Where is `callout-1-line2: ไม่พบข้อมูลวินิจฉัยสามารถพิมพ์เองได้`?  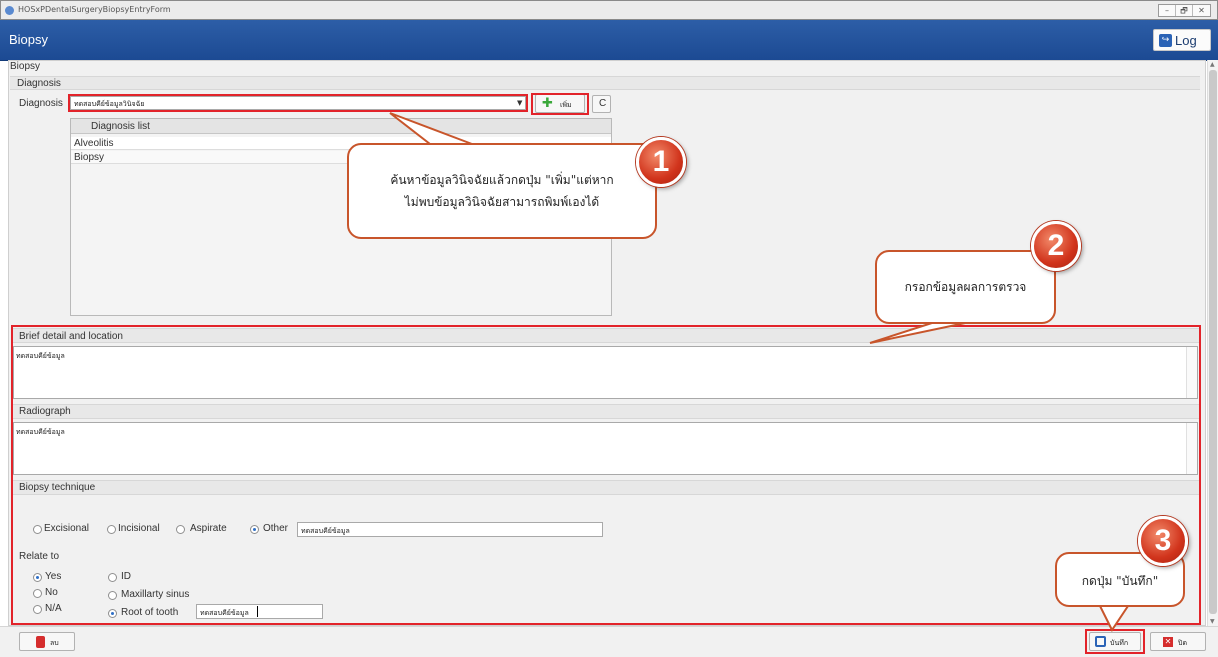 callout-1-line2: ไม่พบข้อมูลวินิจฉัยสามารถพิมพ์เองได้ is located at coordinates (502, 202).